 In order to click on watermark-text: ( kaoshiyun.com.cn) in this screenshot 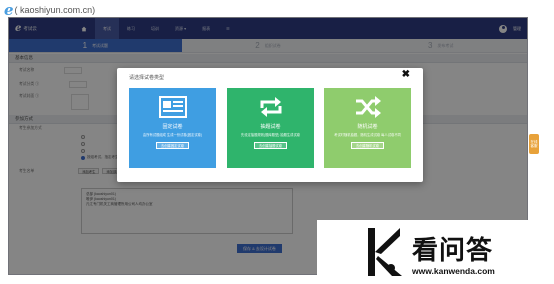, I will do `click(55, 10)`.